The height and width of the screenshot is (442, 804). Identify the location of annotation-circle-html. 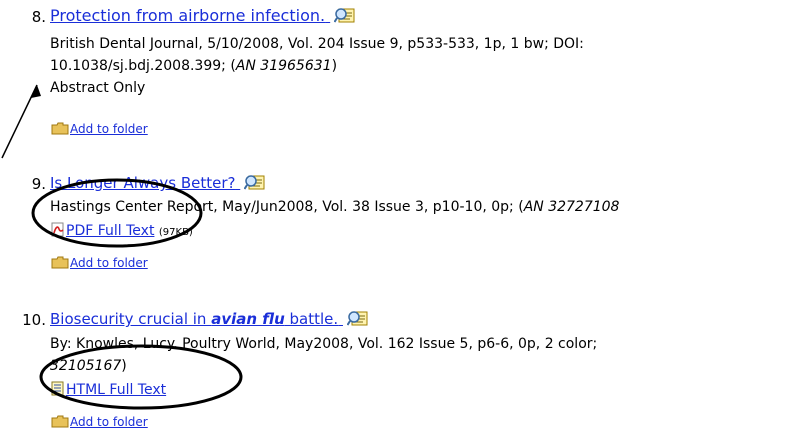
(141, 377).